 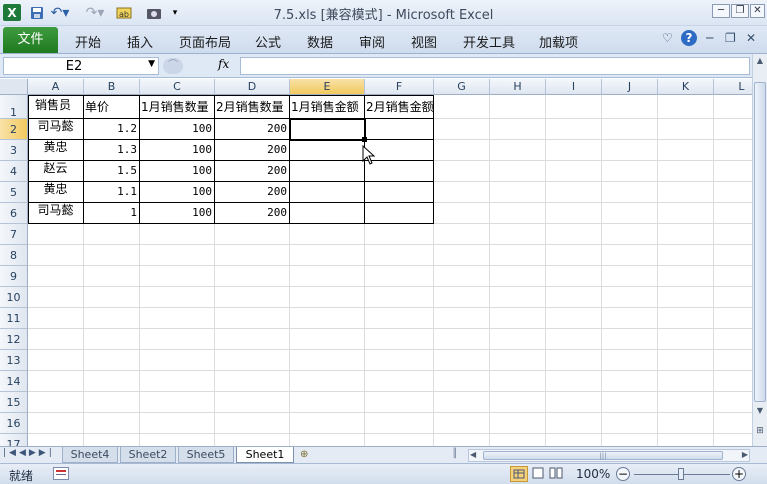 What do you see at coordinates (556, 474) in the screenshot?
I see `page-break-view-icon` at bounding box center [556, 474].